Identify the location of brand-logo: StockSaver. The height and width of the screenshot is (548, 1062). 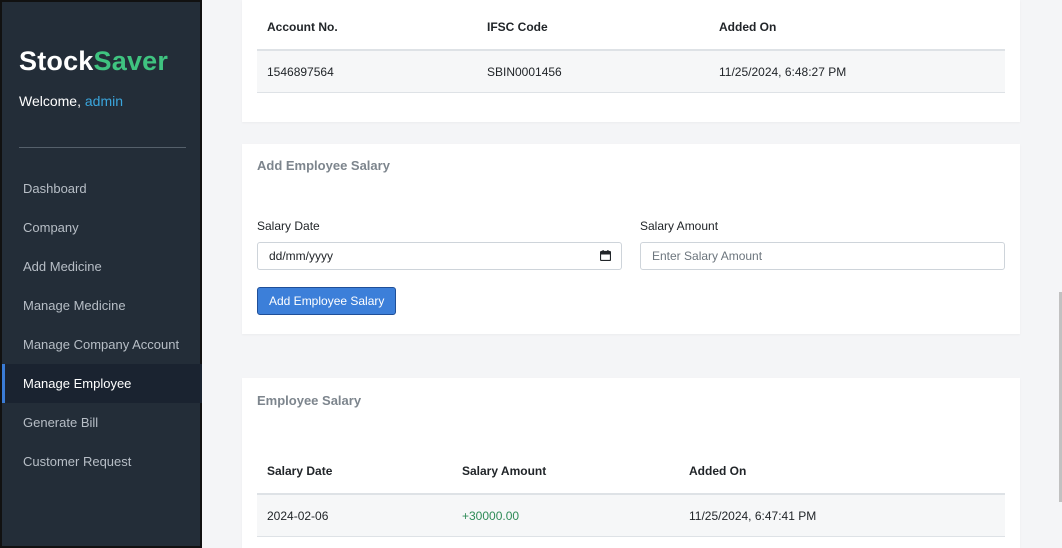
(93, 61).